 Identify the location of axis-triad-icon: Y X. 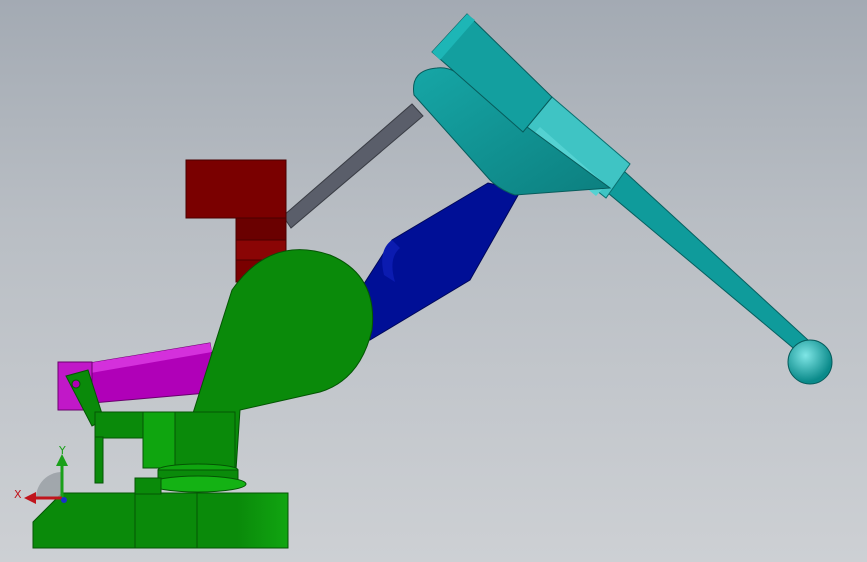
(41, 474).